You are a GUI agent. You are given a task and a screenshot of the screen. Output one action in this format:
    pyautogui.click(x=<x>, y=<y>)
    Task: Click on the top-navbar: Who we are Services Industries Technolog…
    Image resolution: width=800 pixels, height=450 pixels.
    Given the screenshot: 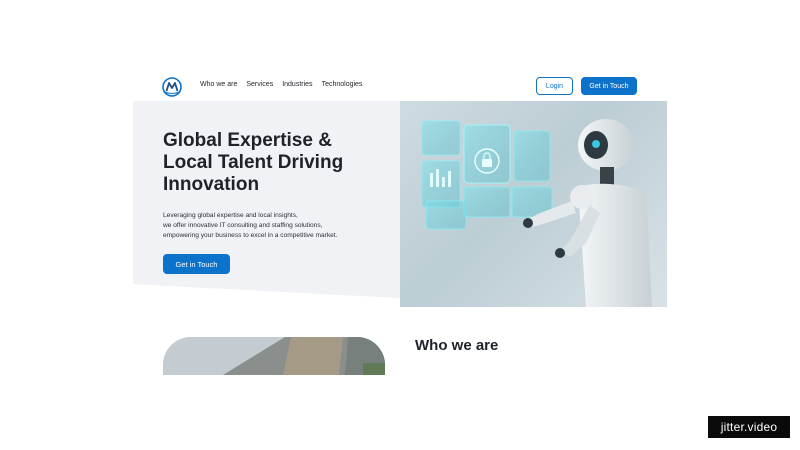 What is the action you would take?
    pyautogui.click(x=400, y=87)
    